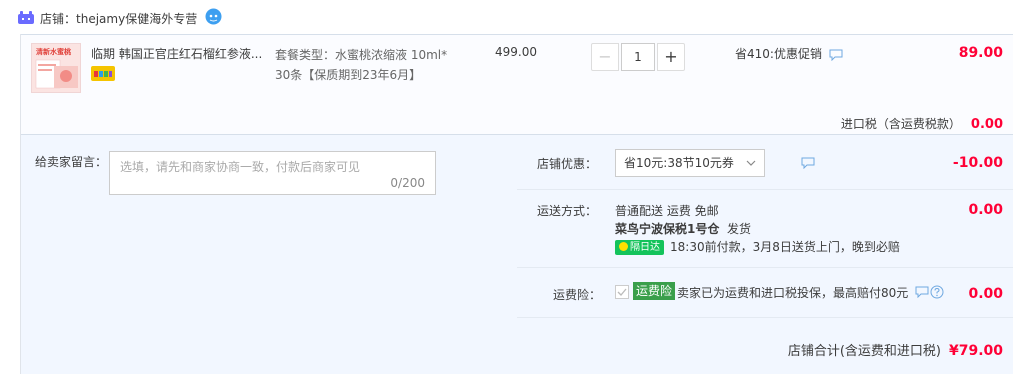 The width and height of the screenshot is (1019, 379). What do you see at coordinates (836, 55) in the screenshot?
I see `promo-info-icon` at bounding box center [836, 55].